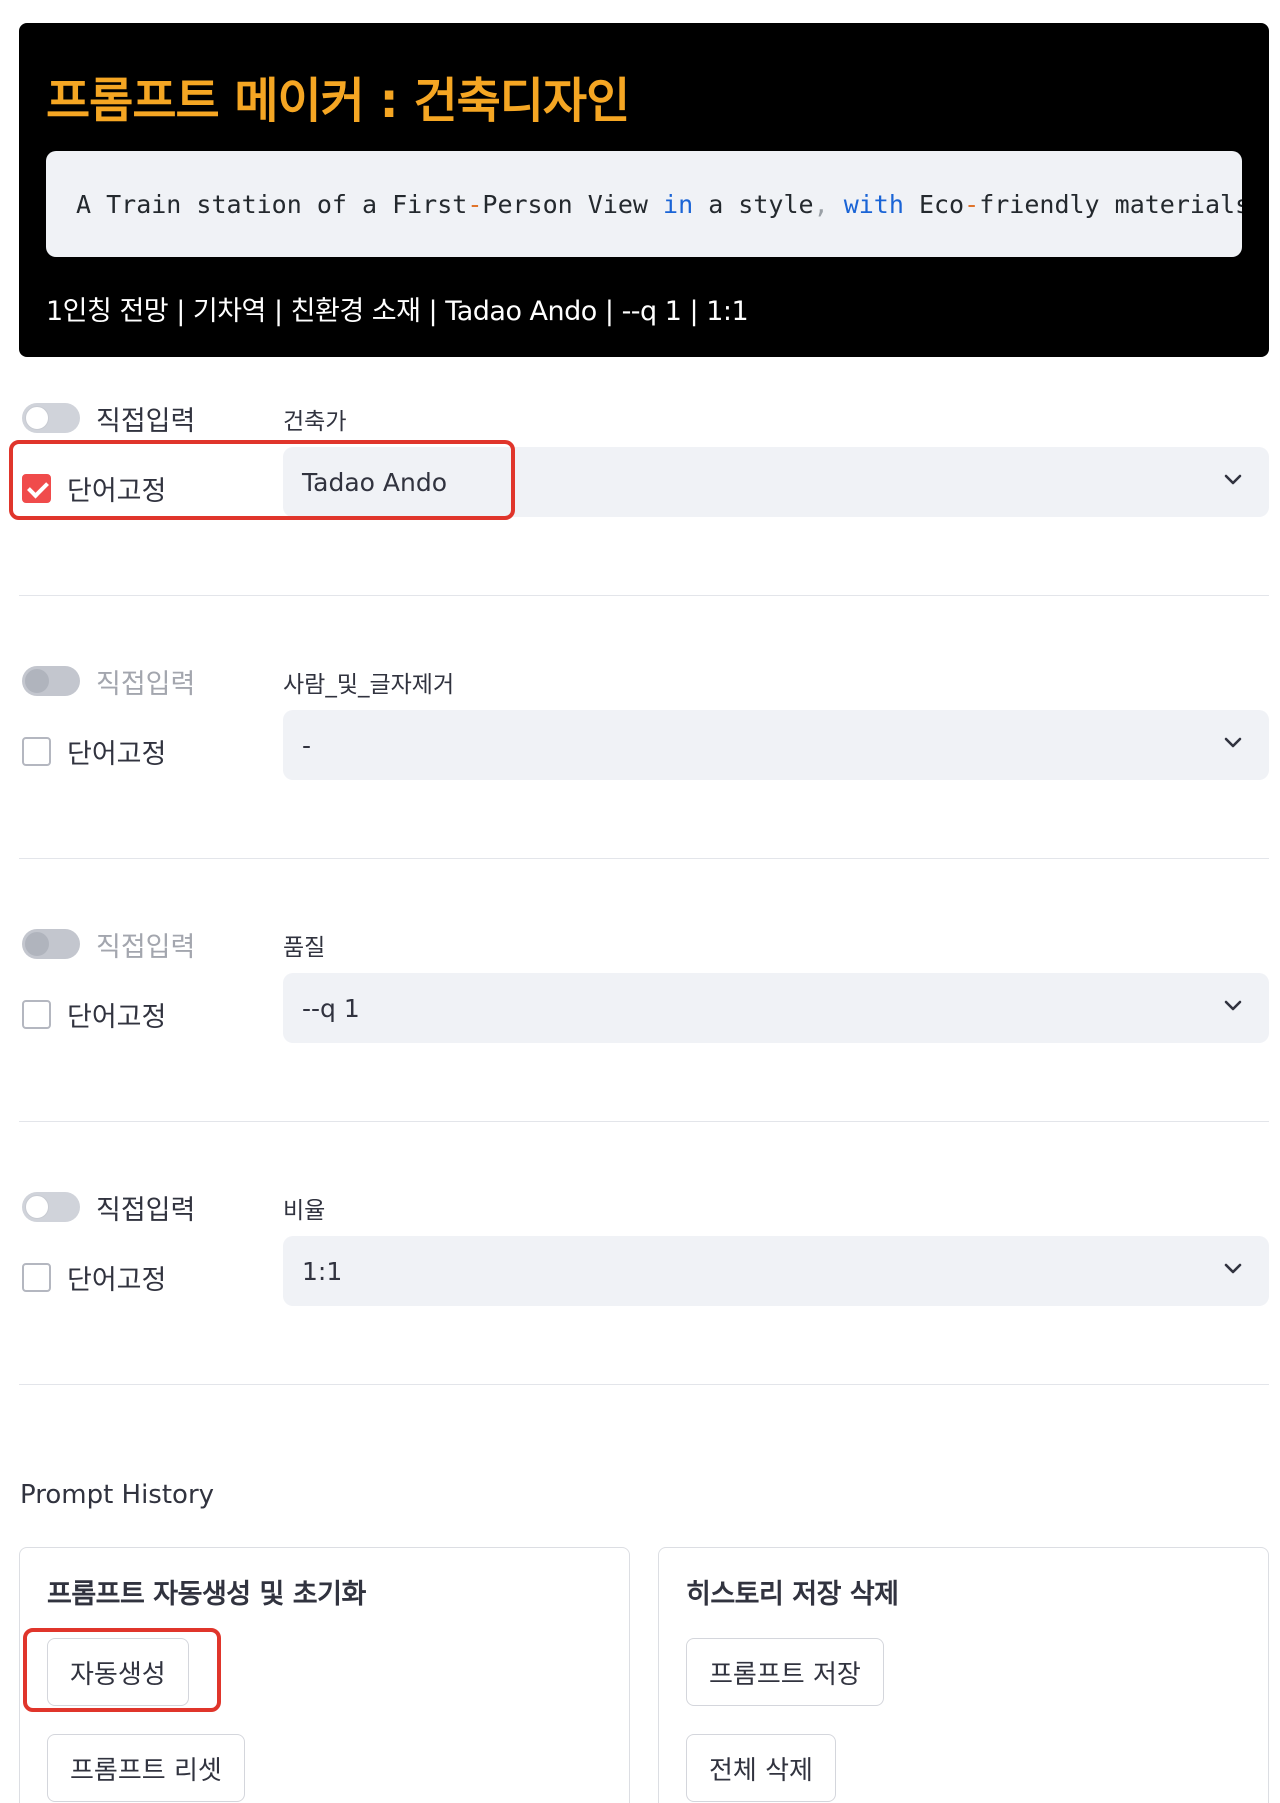 The width and height of the screenshot is (1280, 1803). What do you see at coordinates (873, 204) in the screenshot?
I see `prompt-token: with` at bounding box center [873, 204].